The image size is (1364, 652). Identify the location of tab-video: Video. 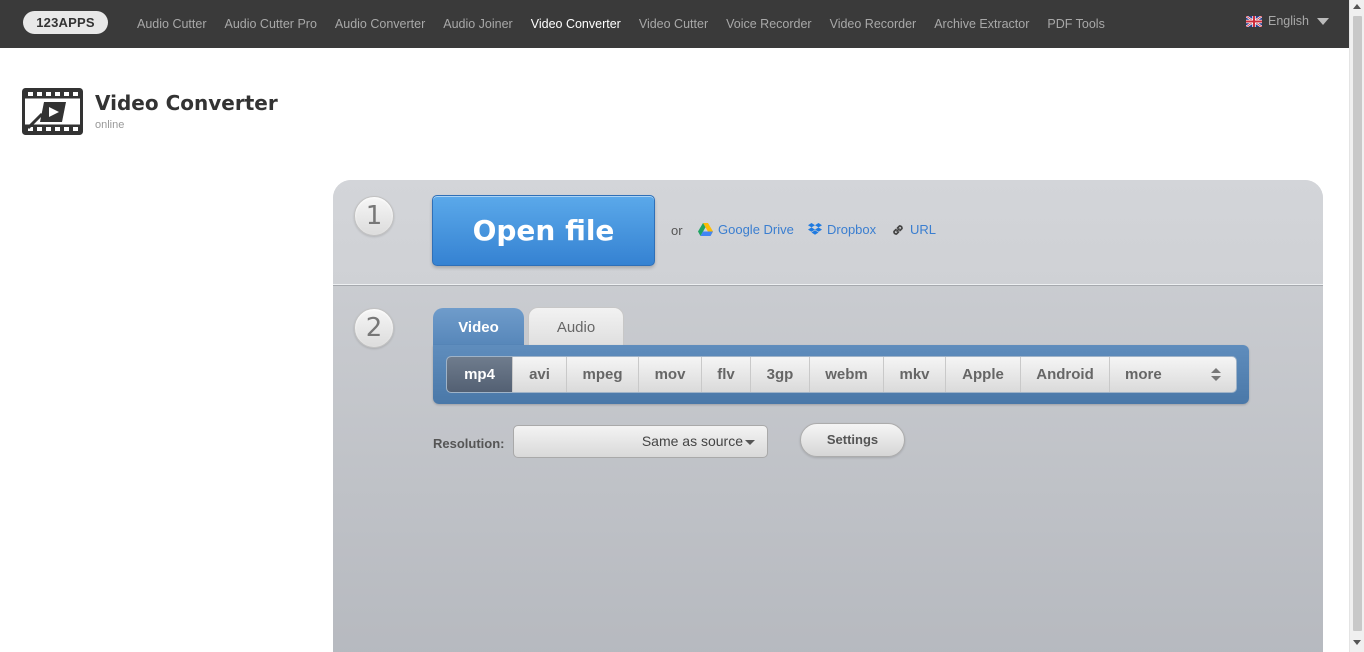
(478, 328).